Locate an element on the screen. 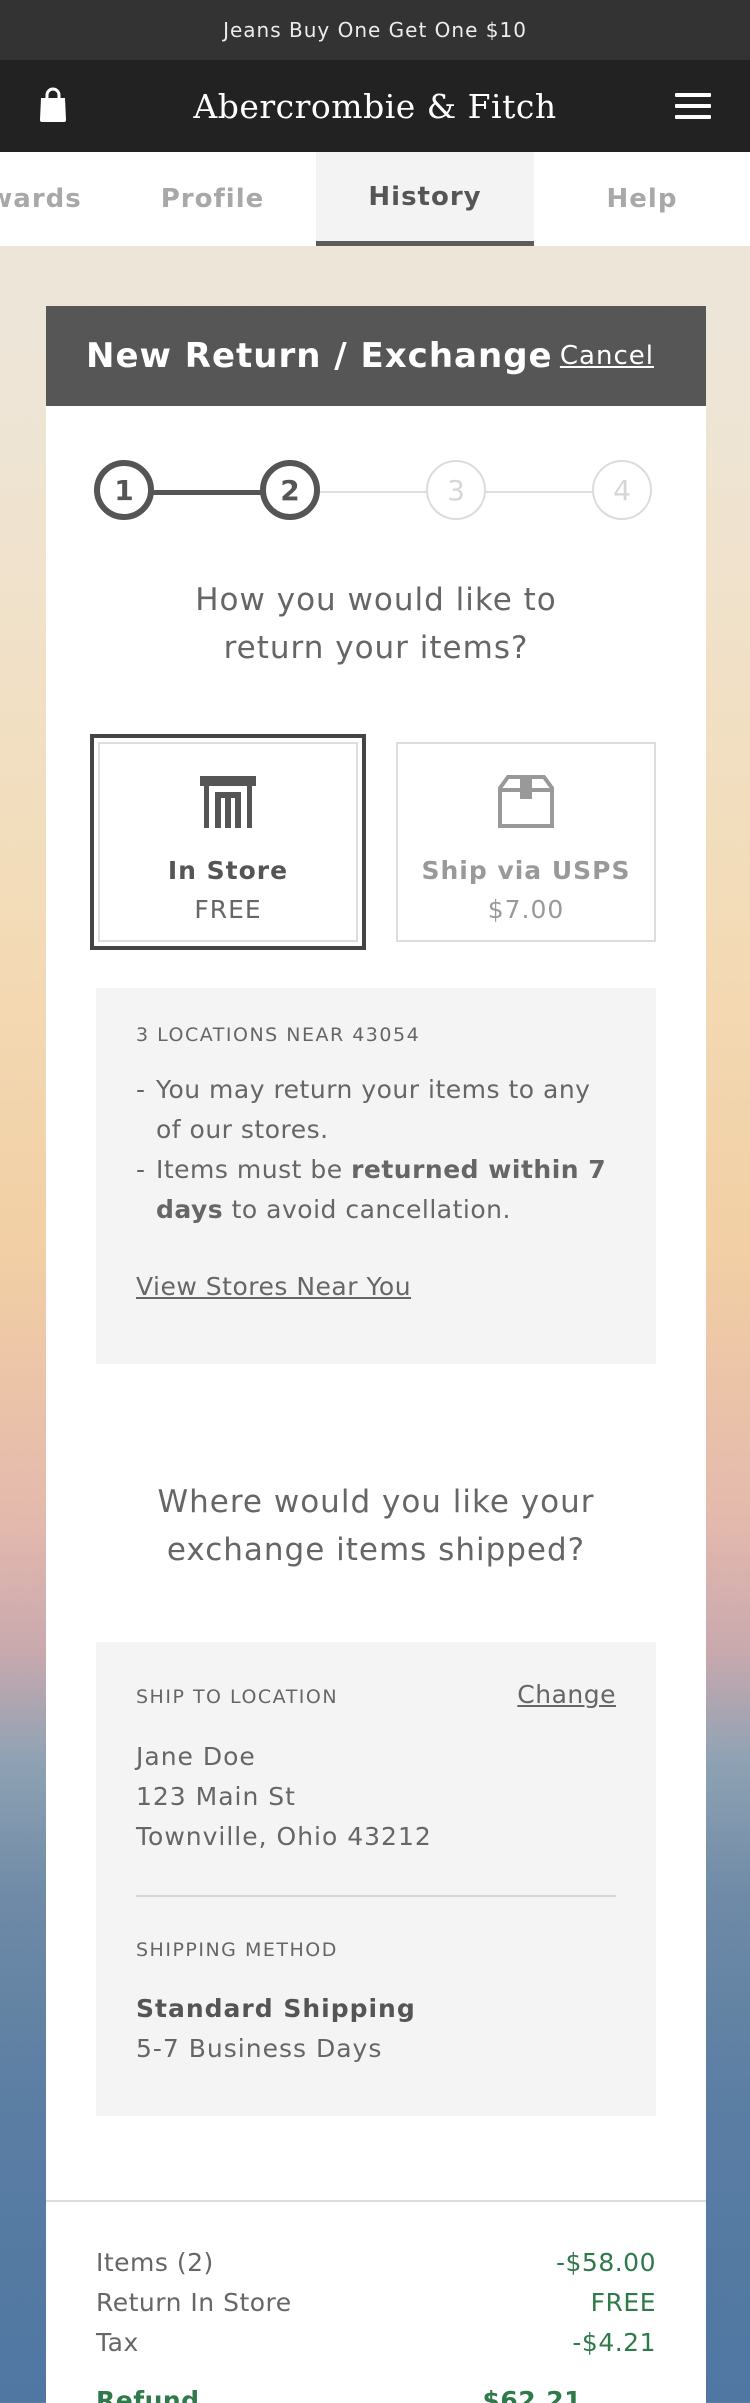 The width and height of the screenshot is (750, 2403). address-street: 123 Main St is located at coordinates (216, 1796).